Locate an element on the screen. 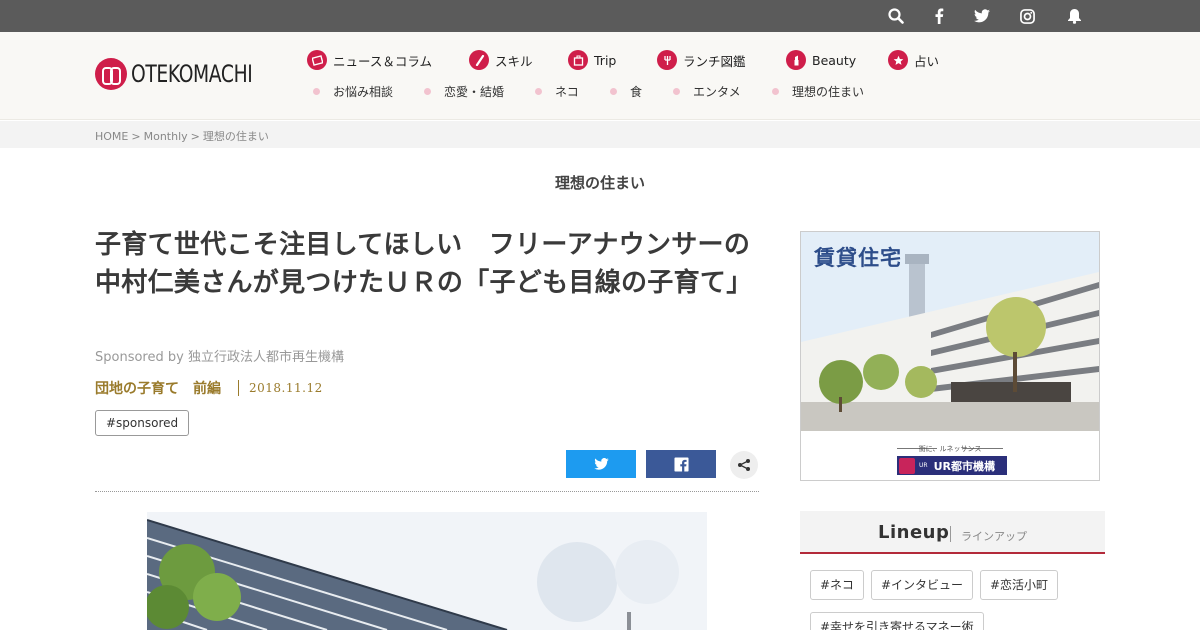 This screenshot has width=1200, height=630. nav-item-beauty: Beauty is located at coordinates (821, 60).